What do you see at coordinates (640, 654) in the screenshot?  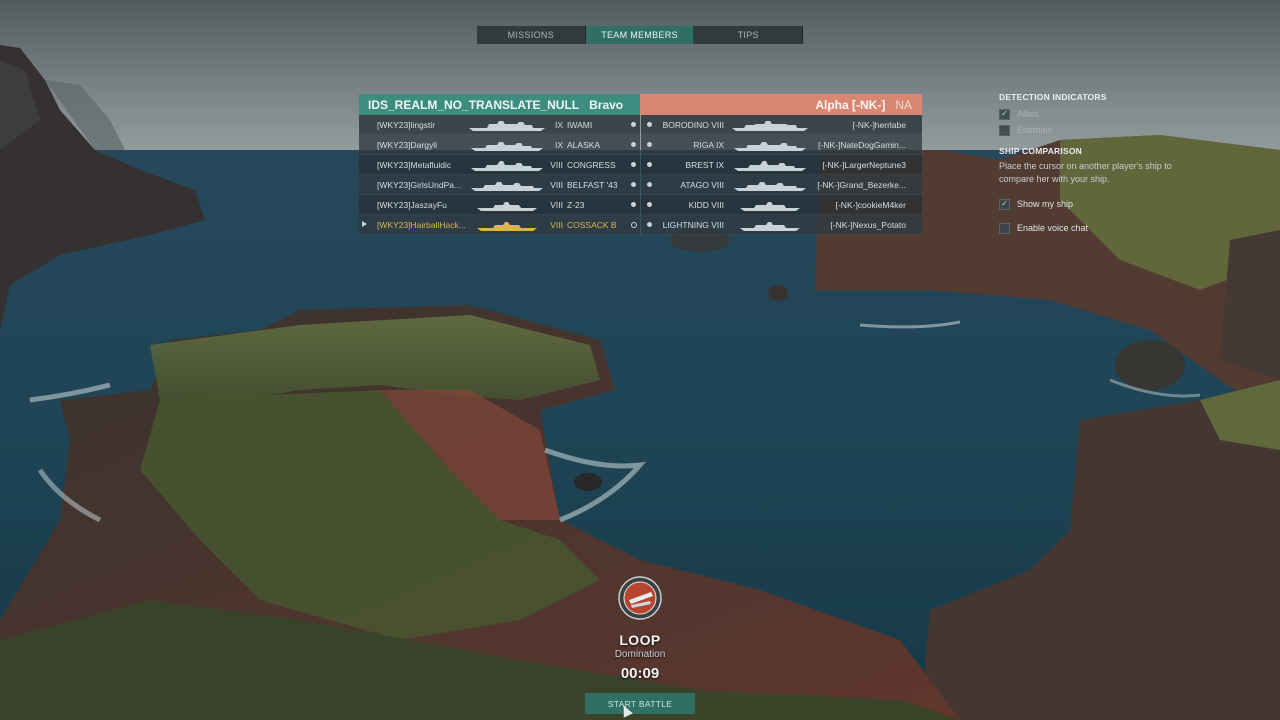 I see `battle-mode: Domination` at bounding box center [640, 654].